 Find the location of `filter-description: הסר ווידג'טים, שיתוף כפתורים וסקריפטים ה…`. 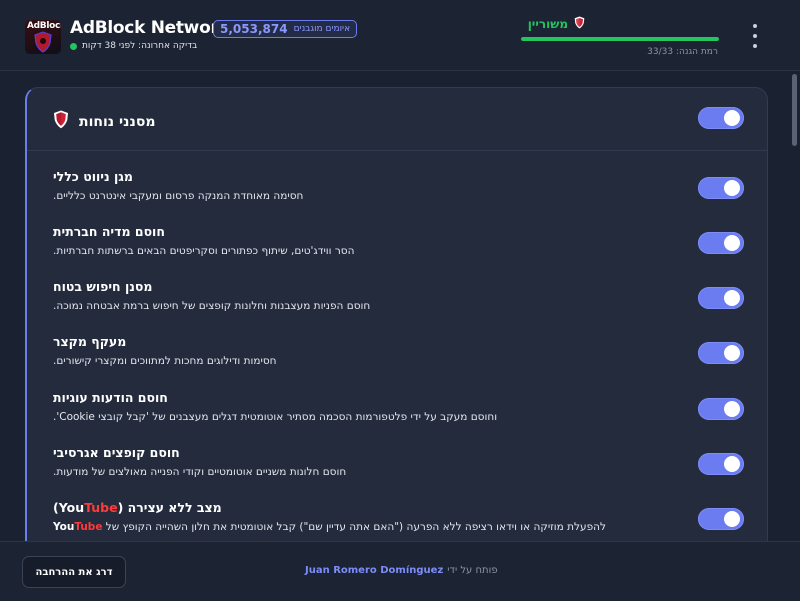

filter-description: הסר ווידג'טים, שיתוף כפתורים וסקריפטים ה… is located at coordinates (204, 251).